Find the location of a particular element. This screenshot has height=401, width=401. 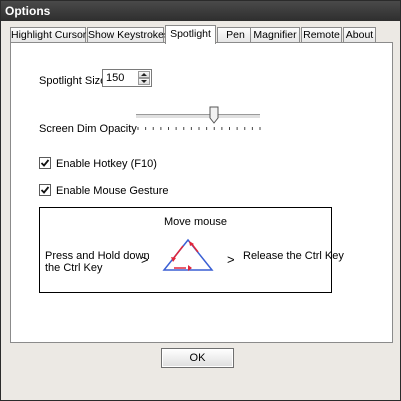

tab-pen: Pen is located at coordinates (235, 34).